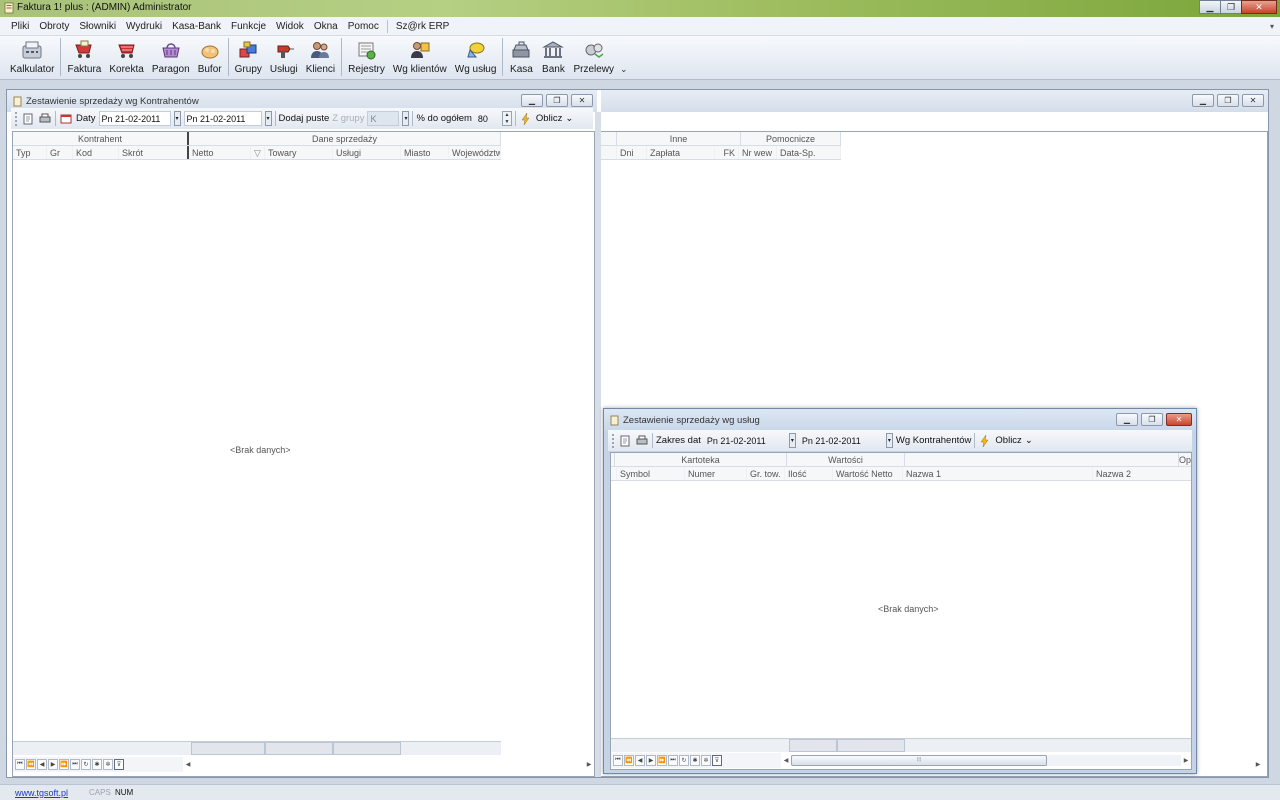  Describe the element at coordinates (366, 57) in the screenshot. I see `rejestry-button: Rejestry` at that location.